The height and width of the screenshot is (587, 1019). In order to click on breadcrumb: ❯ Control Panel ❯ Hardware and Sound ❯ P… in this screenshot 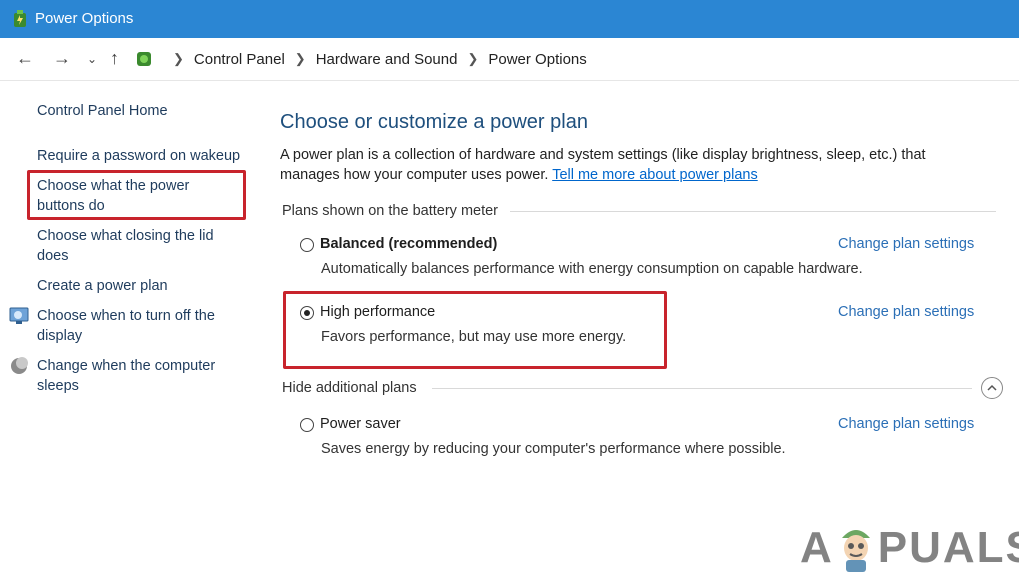, I will do `click(361, 59)`.